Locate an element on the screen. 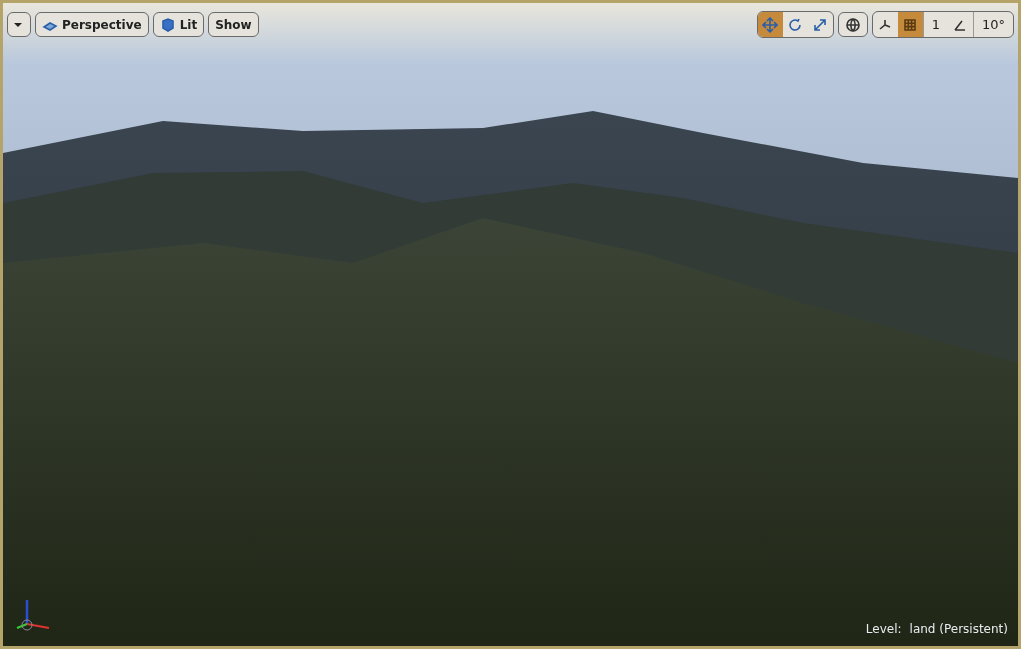 The width and height of the screenshot is (1021, 649). show-button: Show is located at coordinates (233, 24).